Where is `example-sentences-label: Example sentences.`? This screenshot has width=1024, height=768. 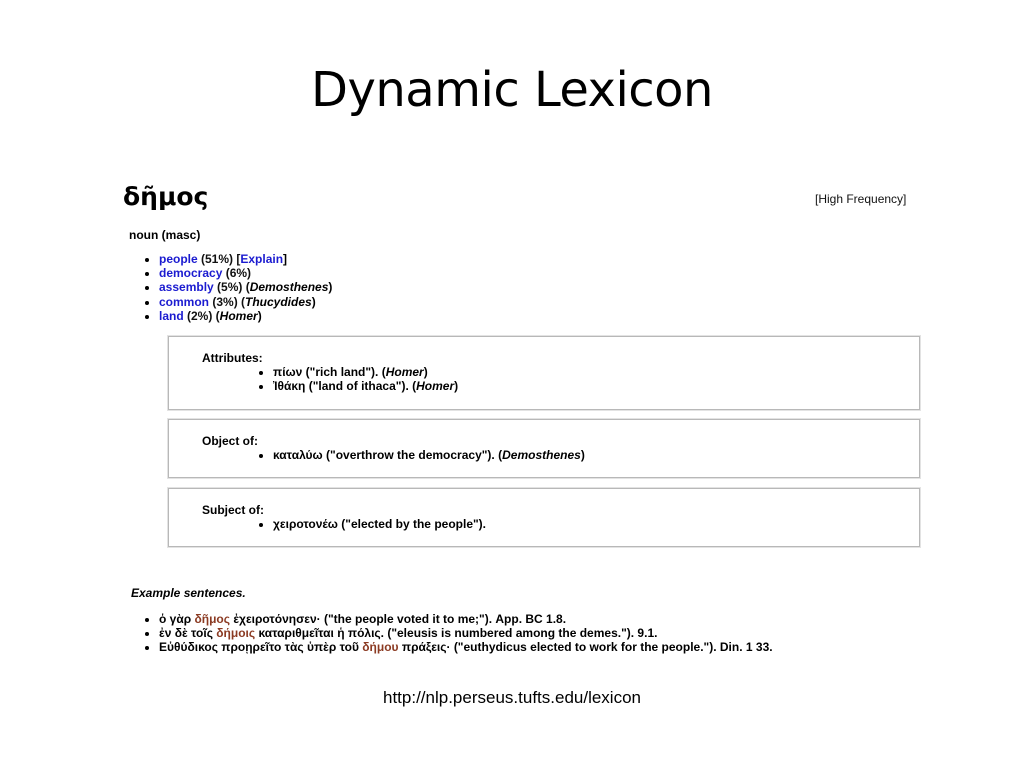
example-sentences-label: Example sentences. is located at coordinates (188, 593).